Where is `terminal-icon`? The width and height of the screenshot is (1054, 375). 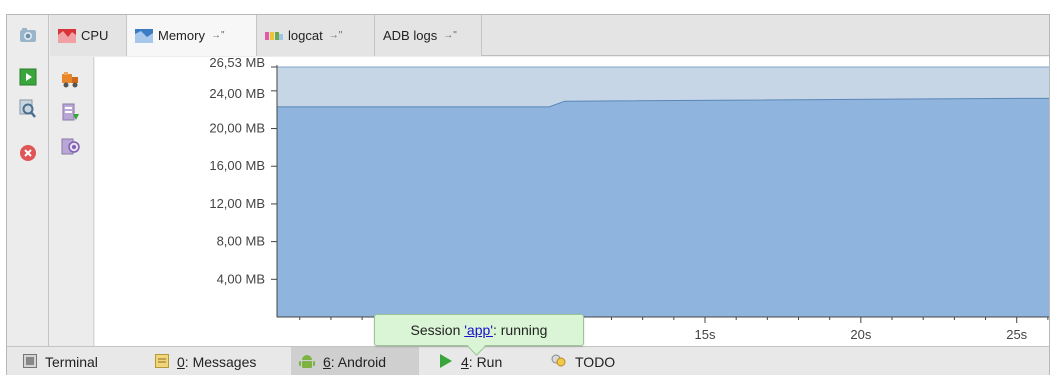
terminal-icon is located at coordinates (30, 362).